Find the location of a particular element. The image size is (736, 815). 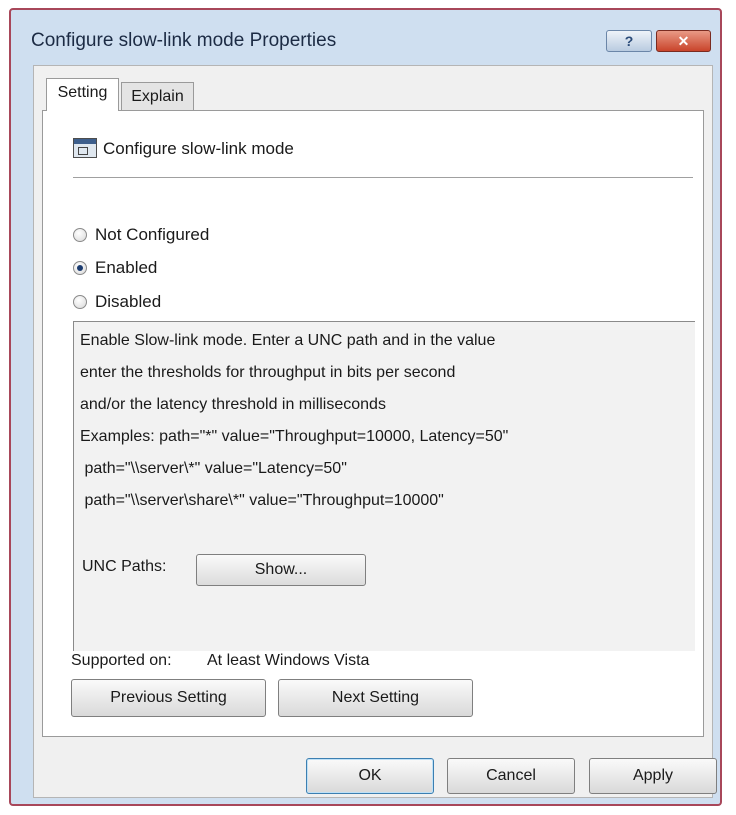

radio-label: Disabled is located at coordinates (128, 301).